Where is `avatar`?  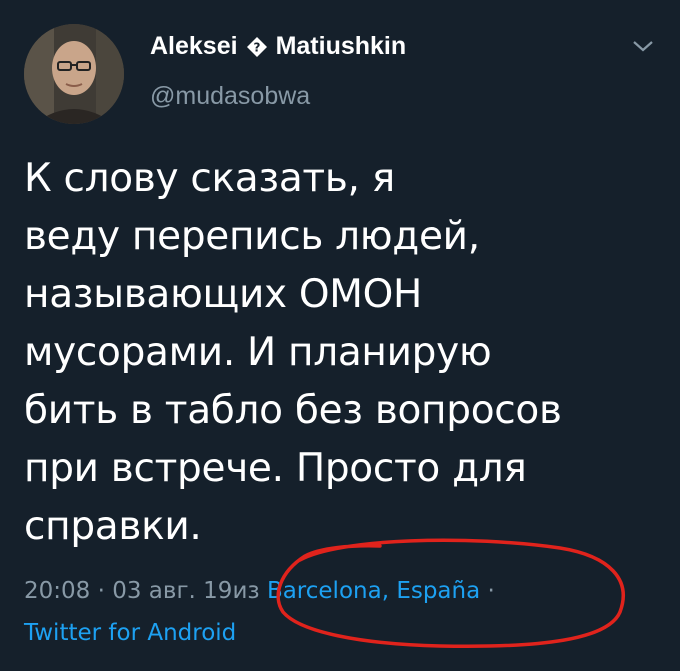
avatar is located at coordinates (74, 74).